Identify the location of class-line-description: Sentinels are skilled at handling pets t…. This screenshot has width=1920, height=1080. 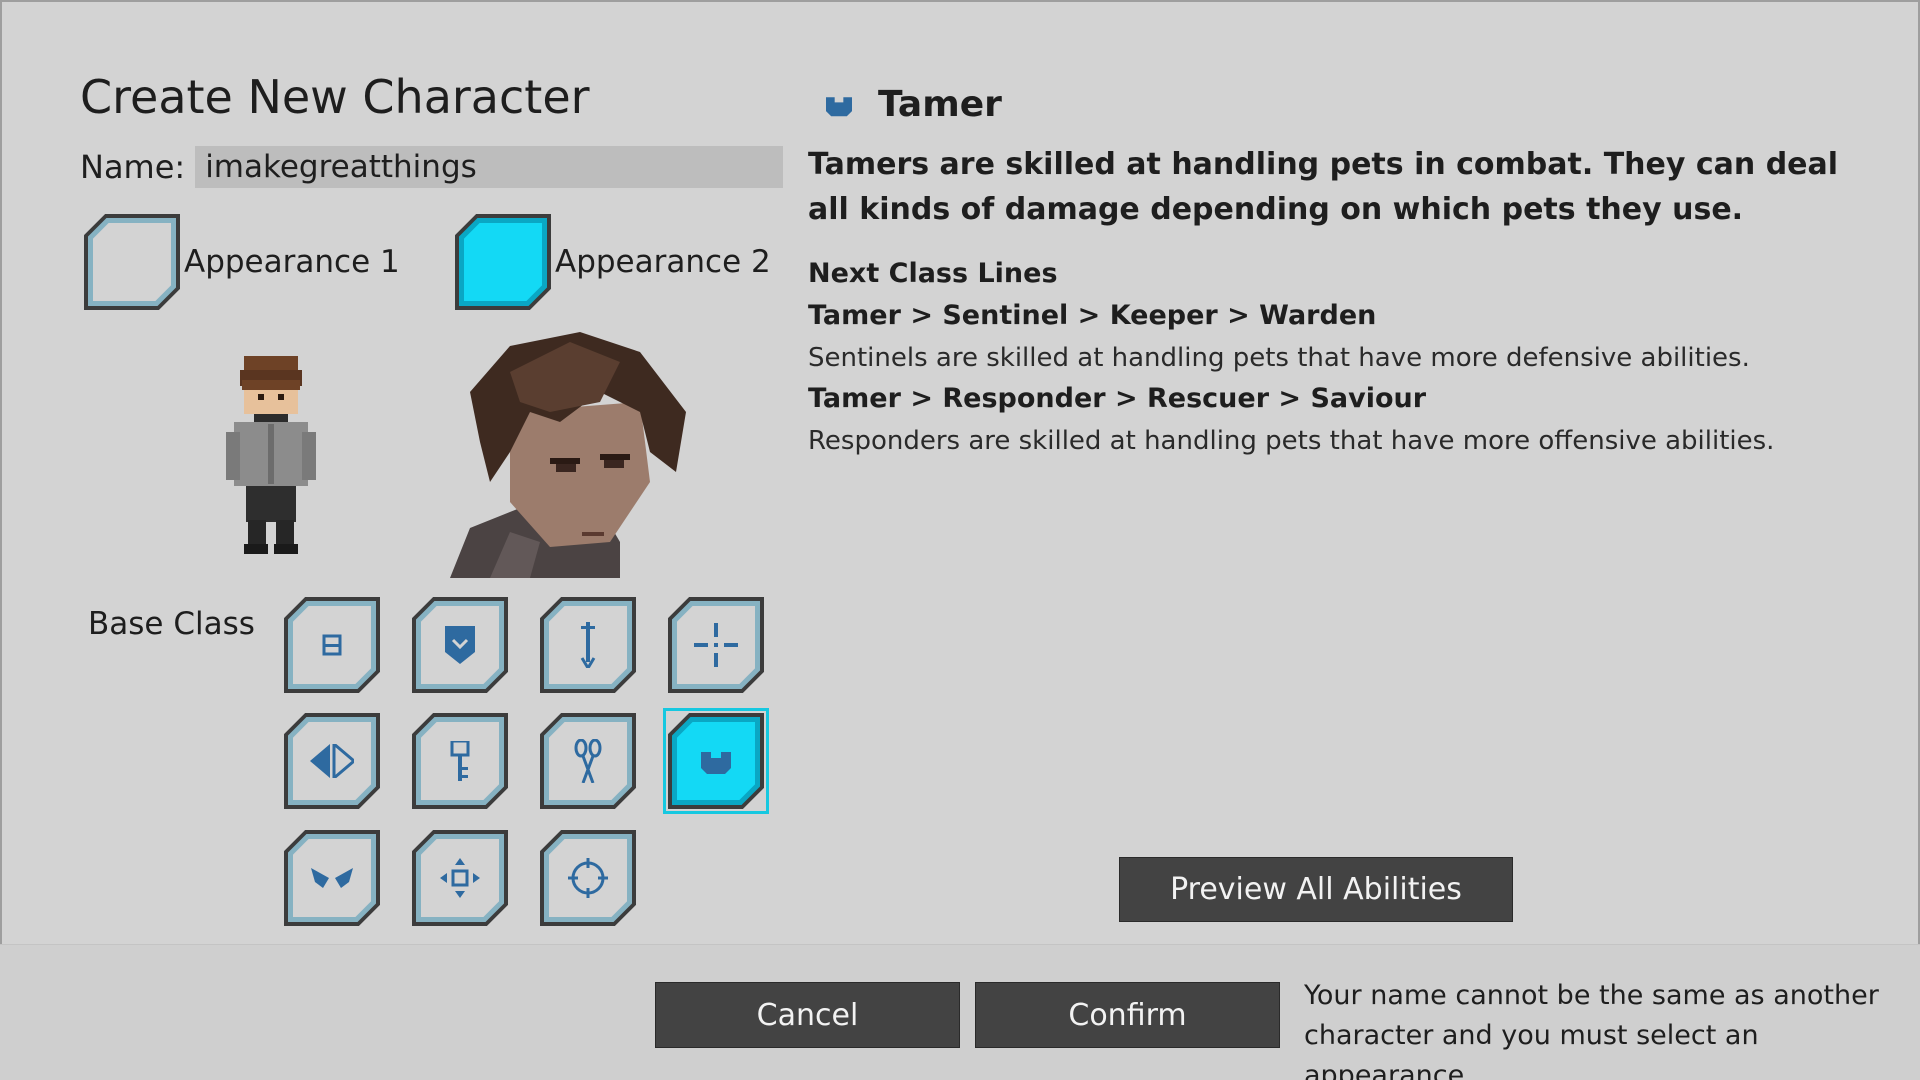
(1279, 358).